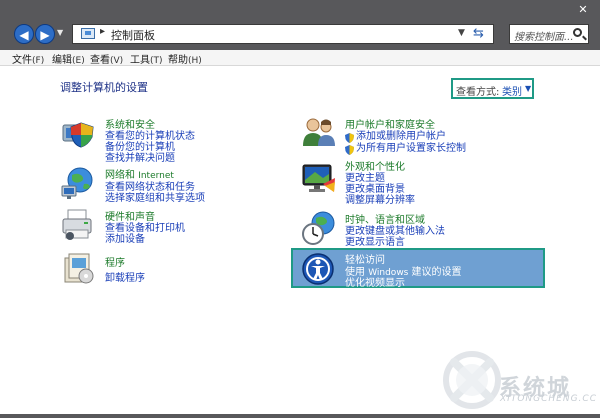 The width and height of the screenshot is (600, 418). What do you see at coordinates (125, 276) in the screenshot?
I see `link-uninstall-program: 卸载程序` at bounding box center [125, 276].